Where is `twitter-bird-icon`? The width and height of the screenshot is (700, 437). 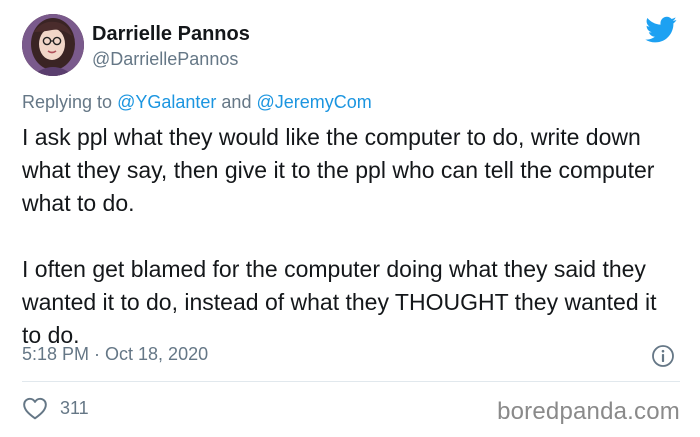 twitter-bird-icon is located at coordinates (661, 30).